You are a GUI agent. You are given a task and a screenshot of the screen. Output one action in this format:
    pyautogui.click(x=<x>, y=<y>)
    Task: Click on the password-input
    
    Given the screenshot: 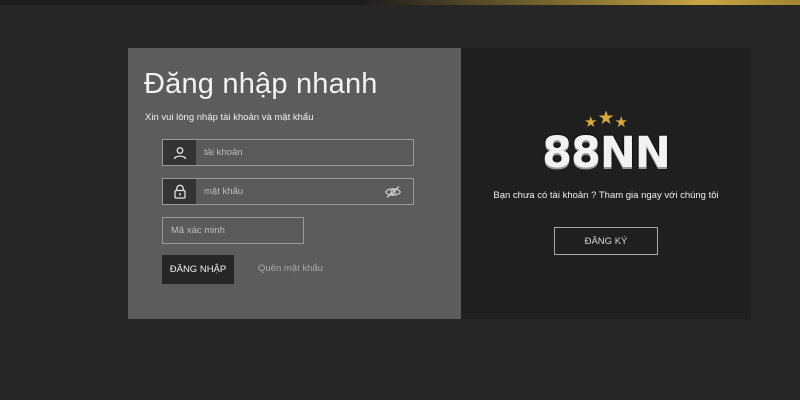 What is the action you would take?
    pyautogui.click(x=289, y=191)
    